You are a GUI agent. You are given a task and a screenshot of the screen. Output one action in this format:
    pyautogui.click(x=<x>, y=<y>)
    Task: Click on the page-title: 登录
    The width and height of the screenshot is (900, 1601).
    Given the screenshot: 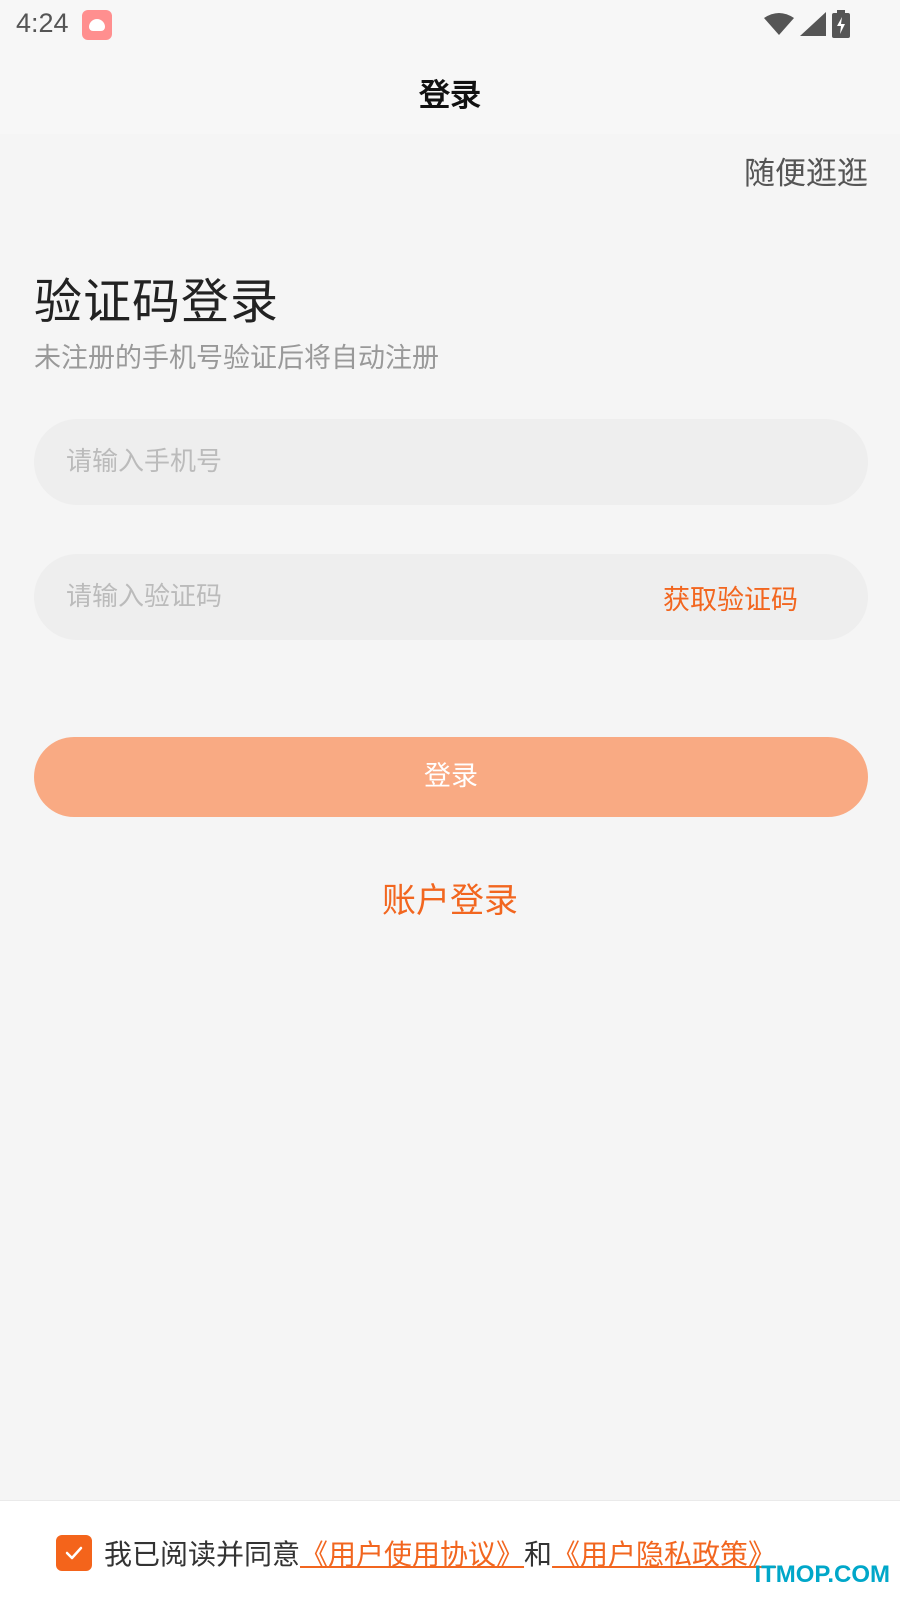 What is the action you would take?
    pyautogui.click(x=450, y=96)
    